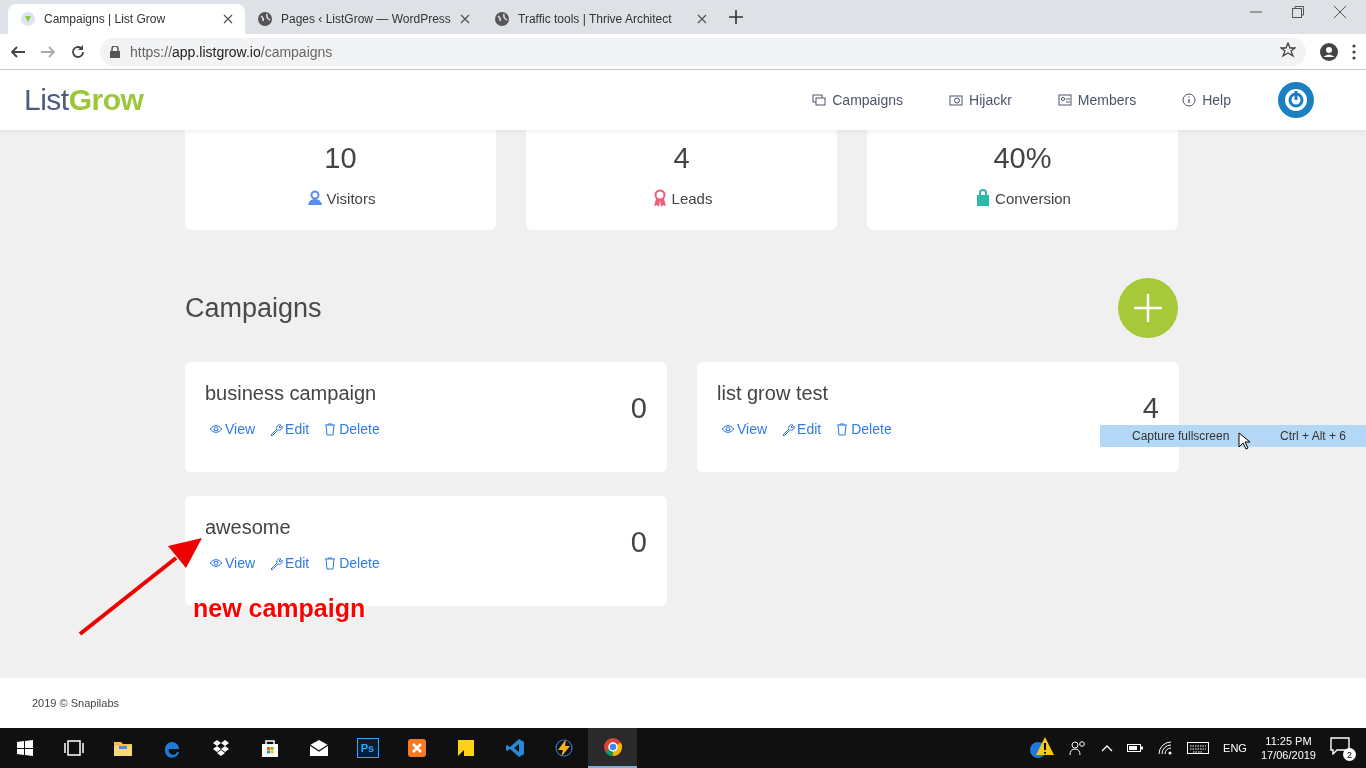 The width and height of the screenshot is (1366, 768). What do you see at coordinates (773, 393) in the screenshot?
I see `campaign-name: list grow test` at bounding box center [773, 393].